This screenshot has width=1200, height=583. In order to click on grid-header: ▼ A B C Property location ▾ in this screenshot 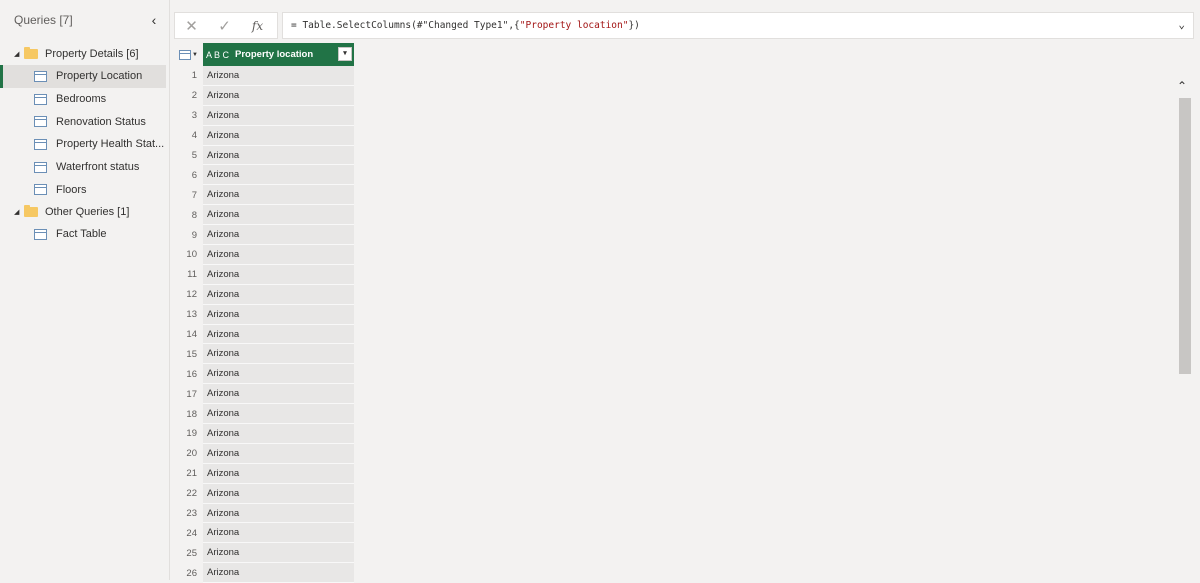, I will do `click(264, 54)`.